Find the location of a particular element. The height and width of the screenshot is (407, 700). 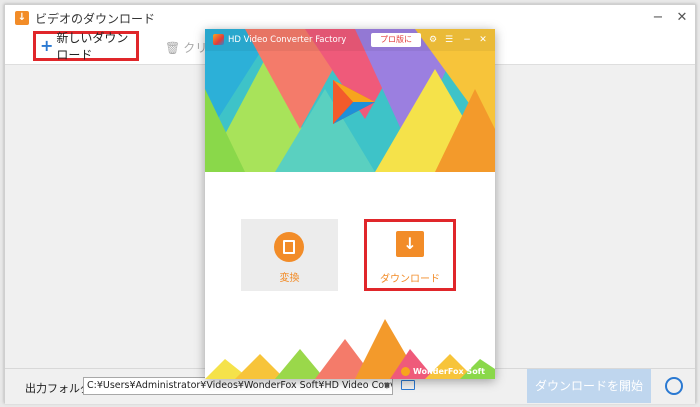

popup-close-button: ✕ is located at coordinates (483, 40).